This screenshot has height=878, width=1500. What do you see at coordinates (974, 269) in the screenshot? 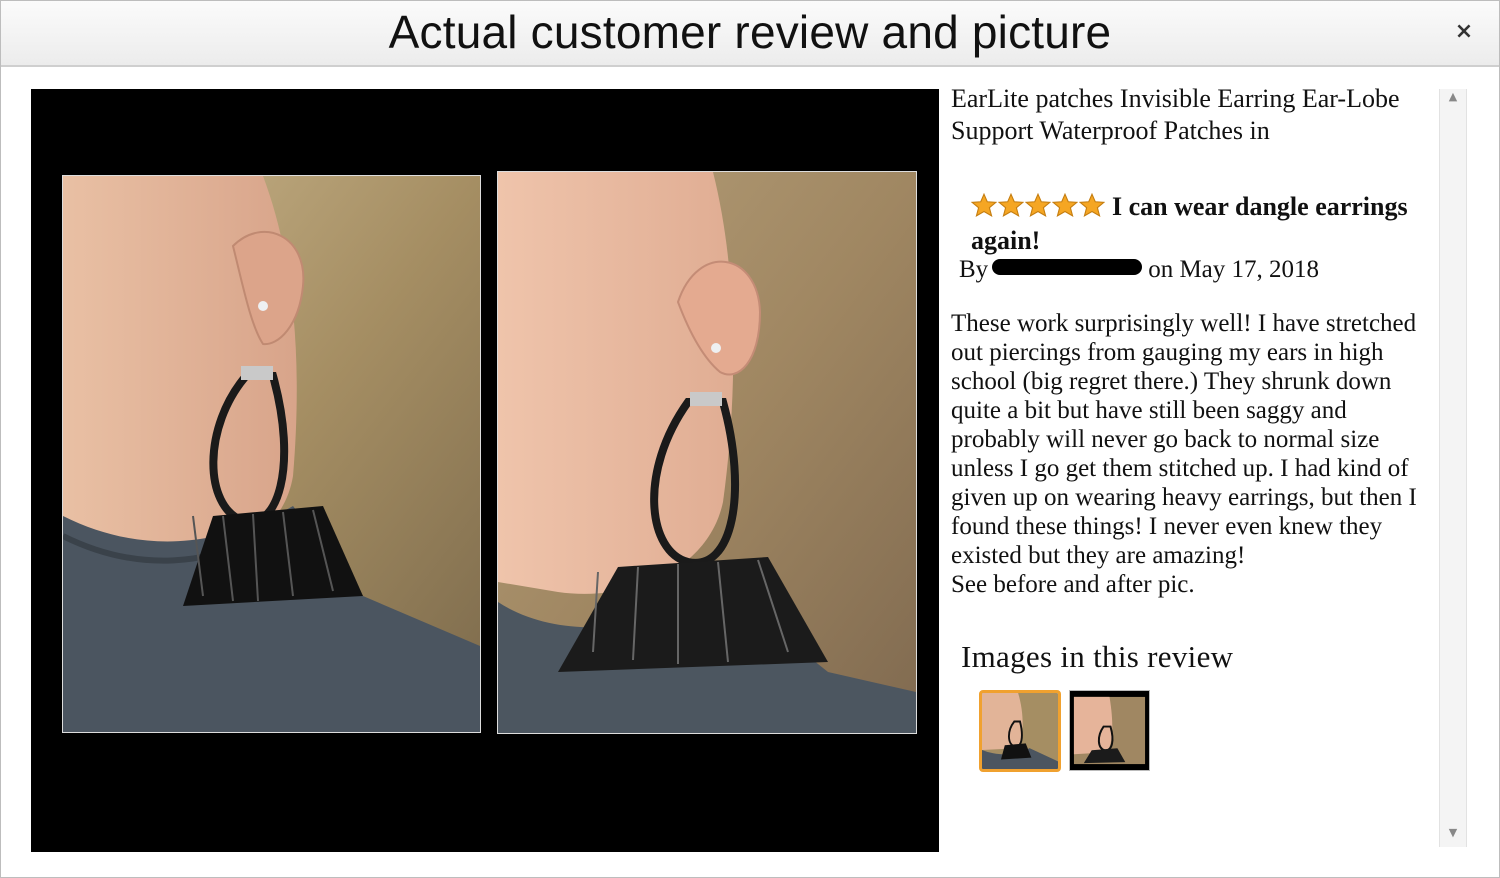
I see `byline-prefix: By` at bounding box center [974, 269].